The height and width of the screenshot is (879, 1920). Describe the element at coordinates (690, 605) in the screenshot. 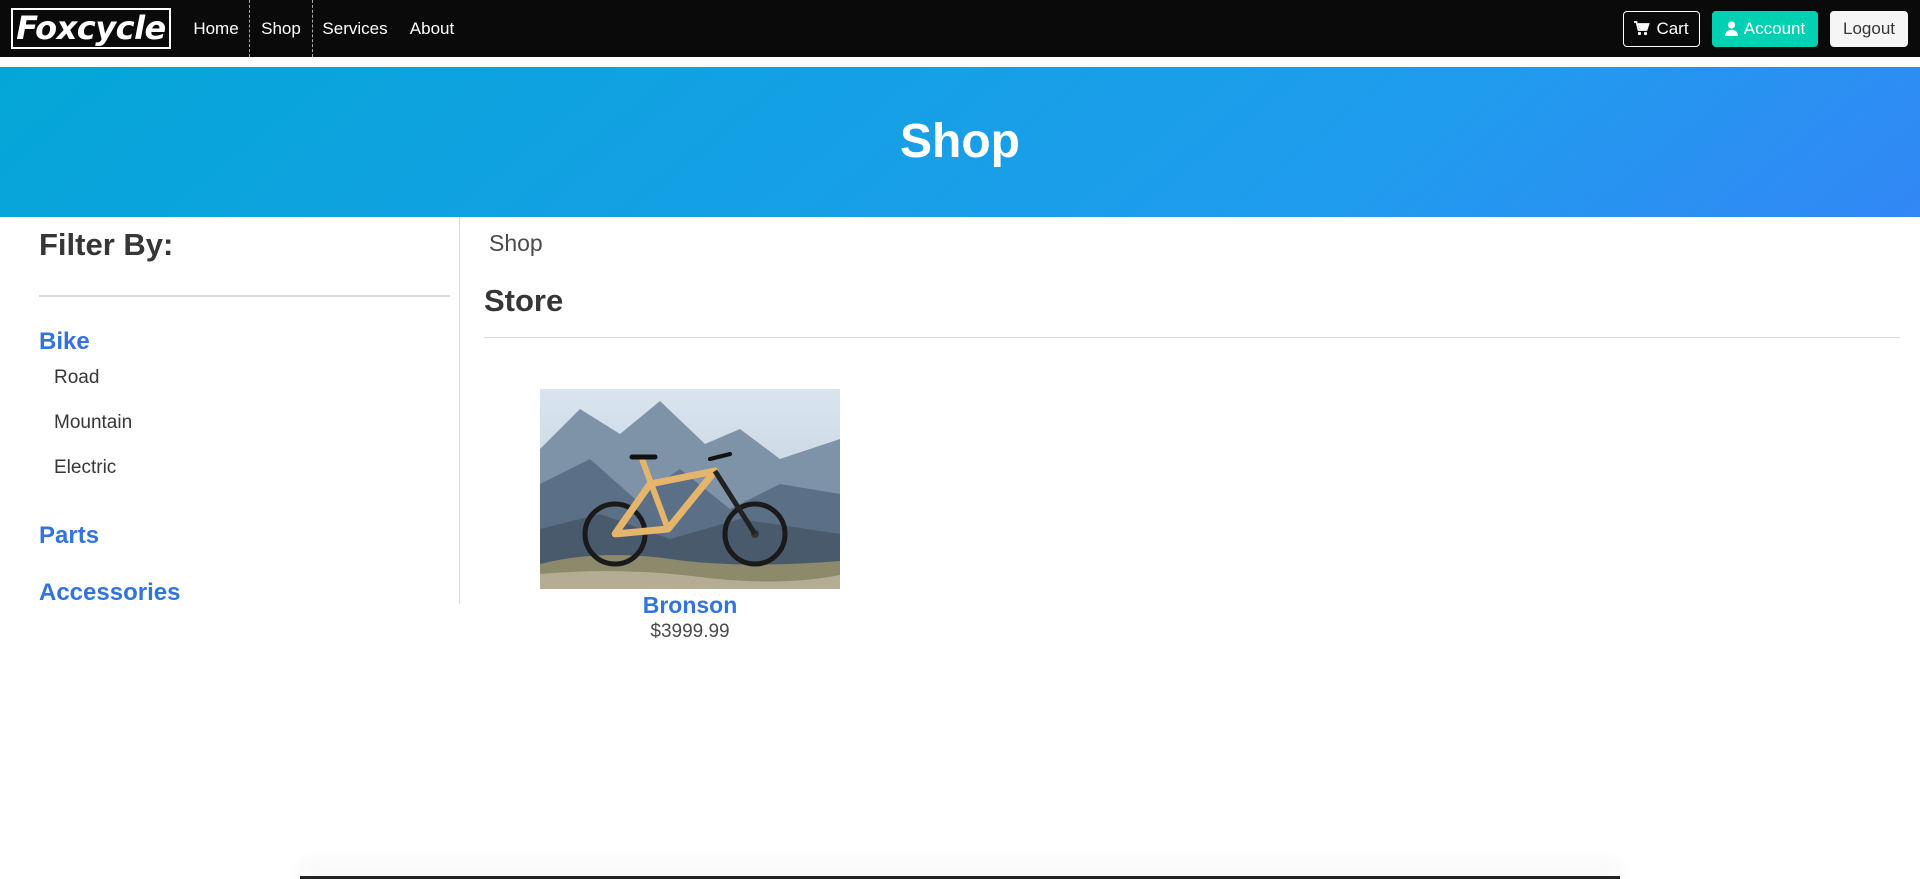

I see `product-name: Bronson` at that location.